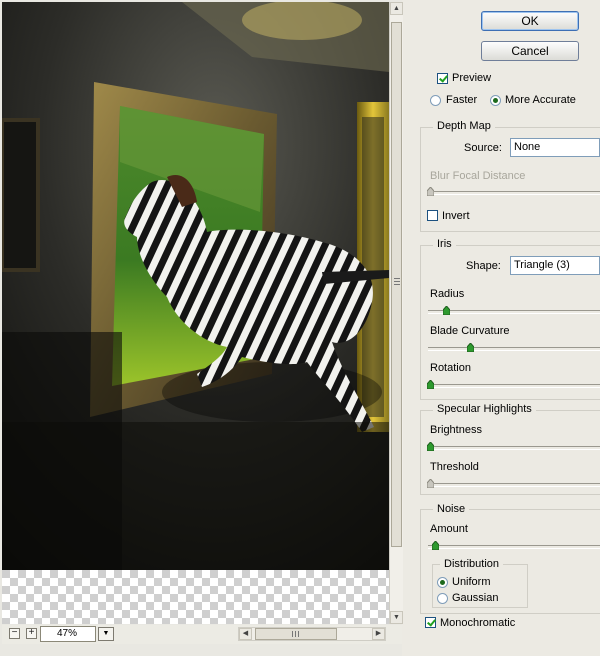  Describe the element at coordinates (464, 126) in the screenshot. I see `depth-map-title: Depth Map` at that location.